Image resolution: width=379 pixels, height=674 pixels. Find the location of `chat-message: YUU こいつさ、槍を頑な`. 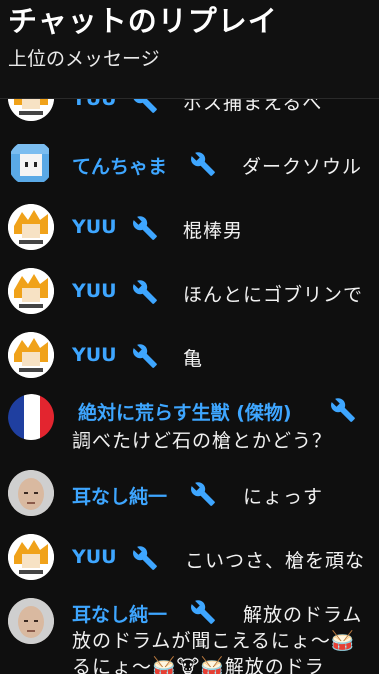

chat-message: YUU こいつさ、槍を頑な is located at coordinates (189, 556).